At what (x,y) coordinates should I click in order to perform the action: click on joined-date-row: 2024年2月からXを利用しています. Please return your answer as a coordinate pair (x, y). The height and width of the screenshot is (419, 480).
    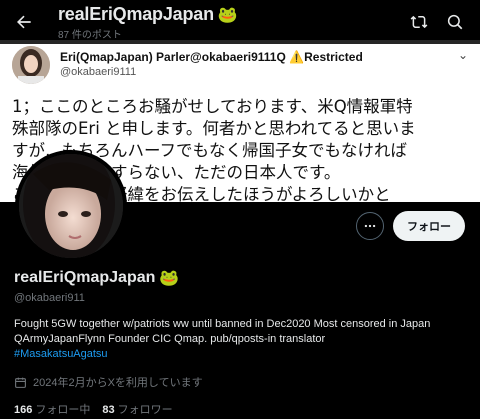
    Looking at the image, I should click on (108, 382).